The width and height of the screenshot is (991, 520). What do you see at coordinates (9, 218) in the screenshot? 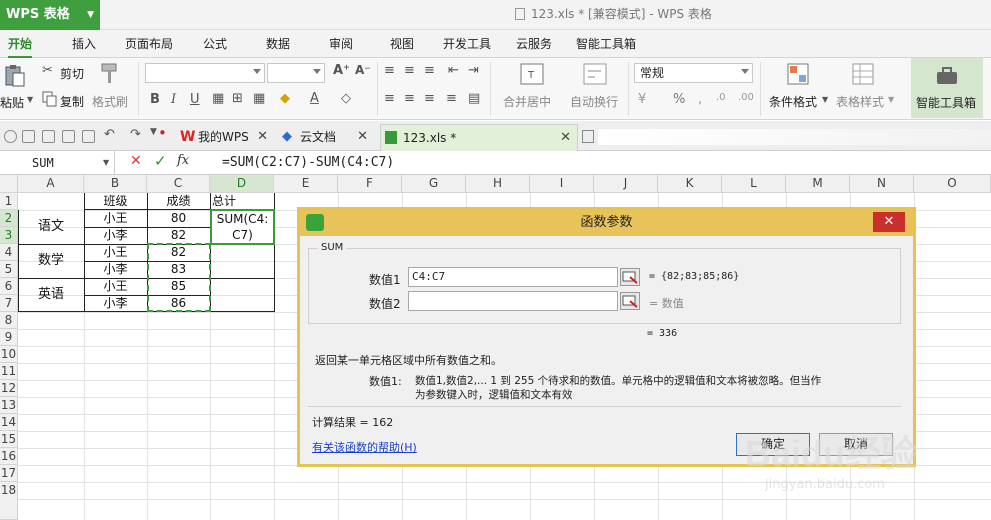
I see `row-header: 2` at bounding box center [9, 218].